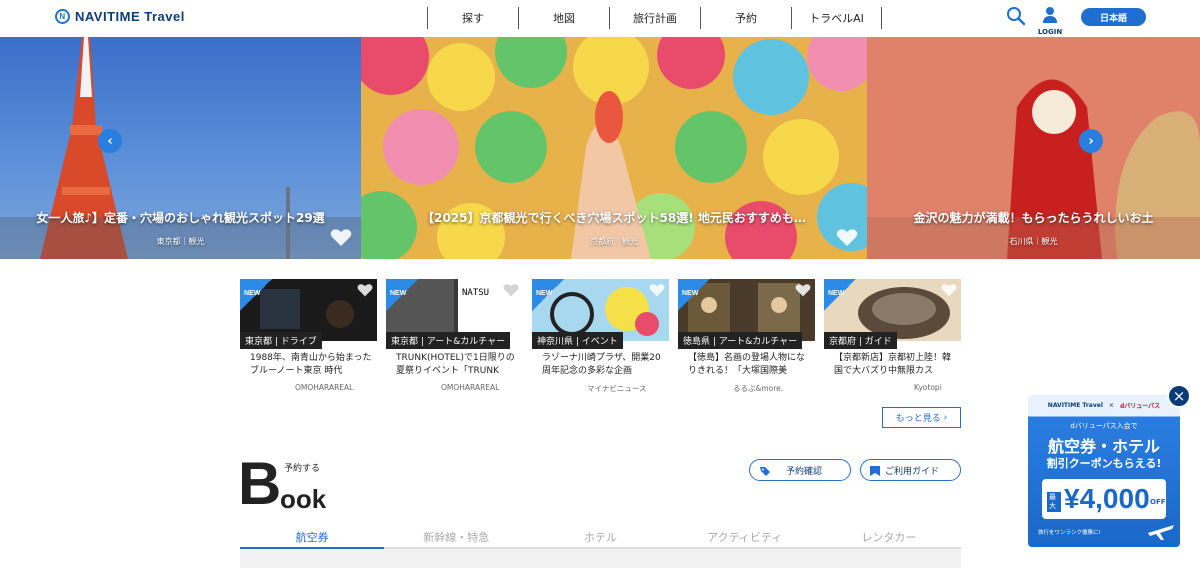 This screenshot has height=568, width=1200. Describe the element at coordinates (1103, 446) in the screenshot. I see `promo-line2: 航空券・ホテル` at that location.